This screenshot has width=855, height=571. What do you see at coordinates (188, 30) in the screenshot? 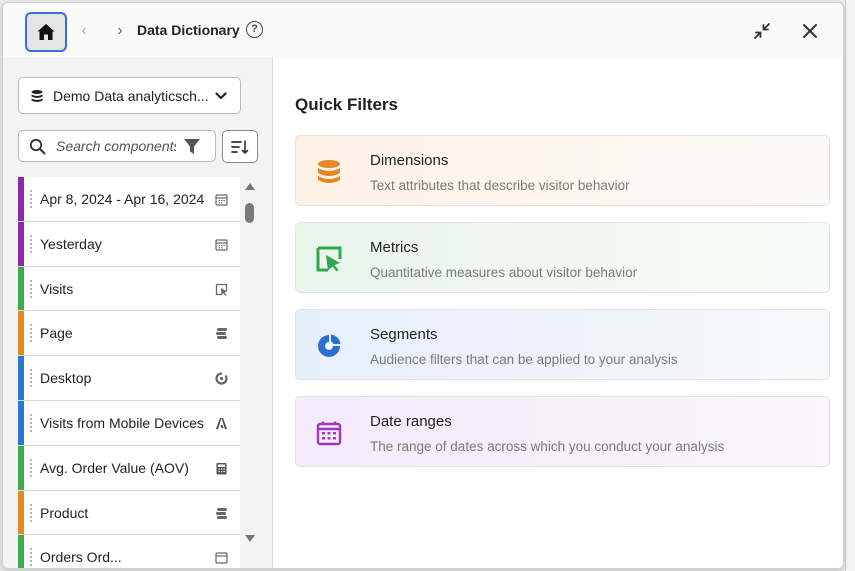
I see `page-title: Data Dictionary` at bounding box center [188, 30].